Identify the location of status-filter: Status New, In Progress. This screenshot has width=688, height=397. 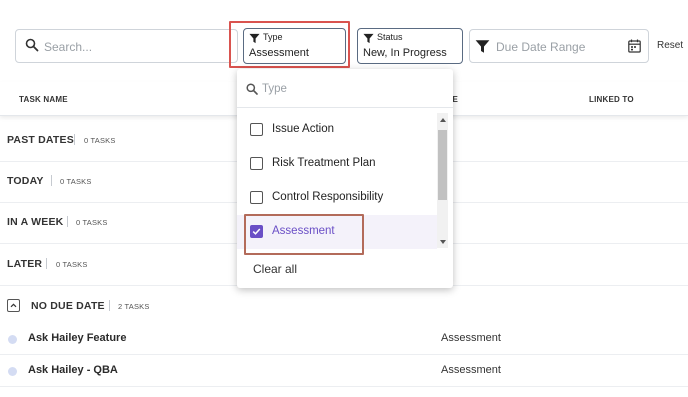
(410, 46).